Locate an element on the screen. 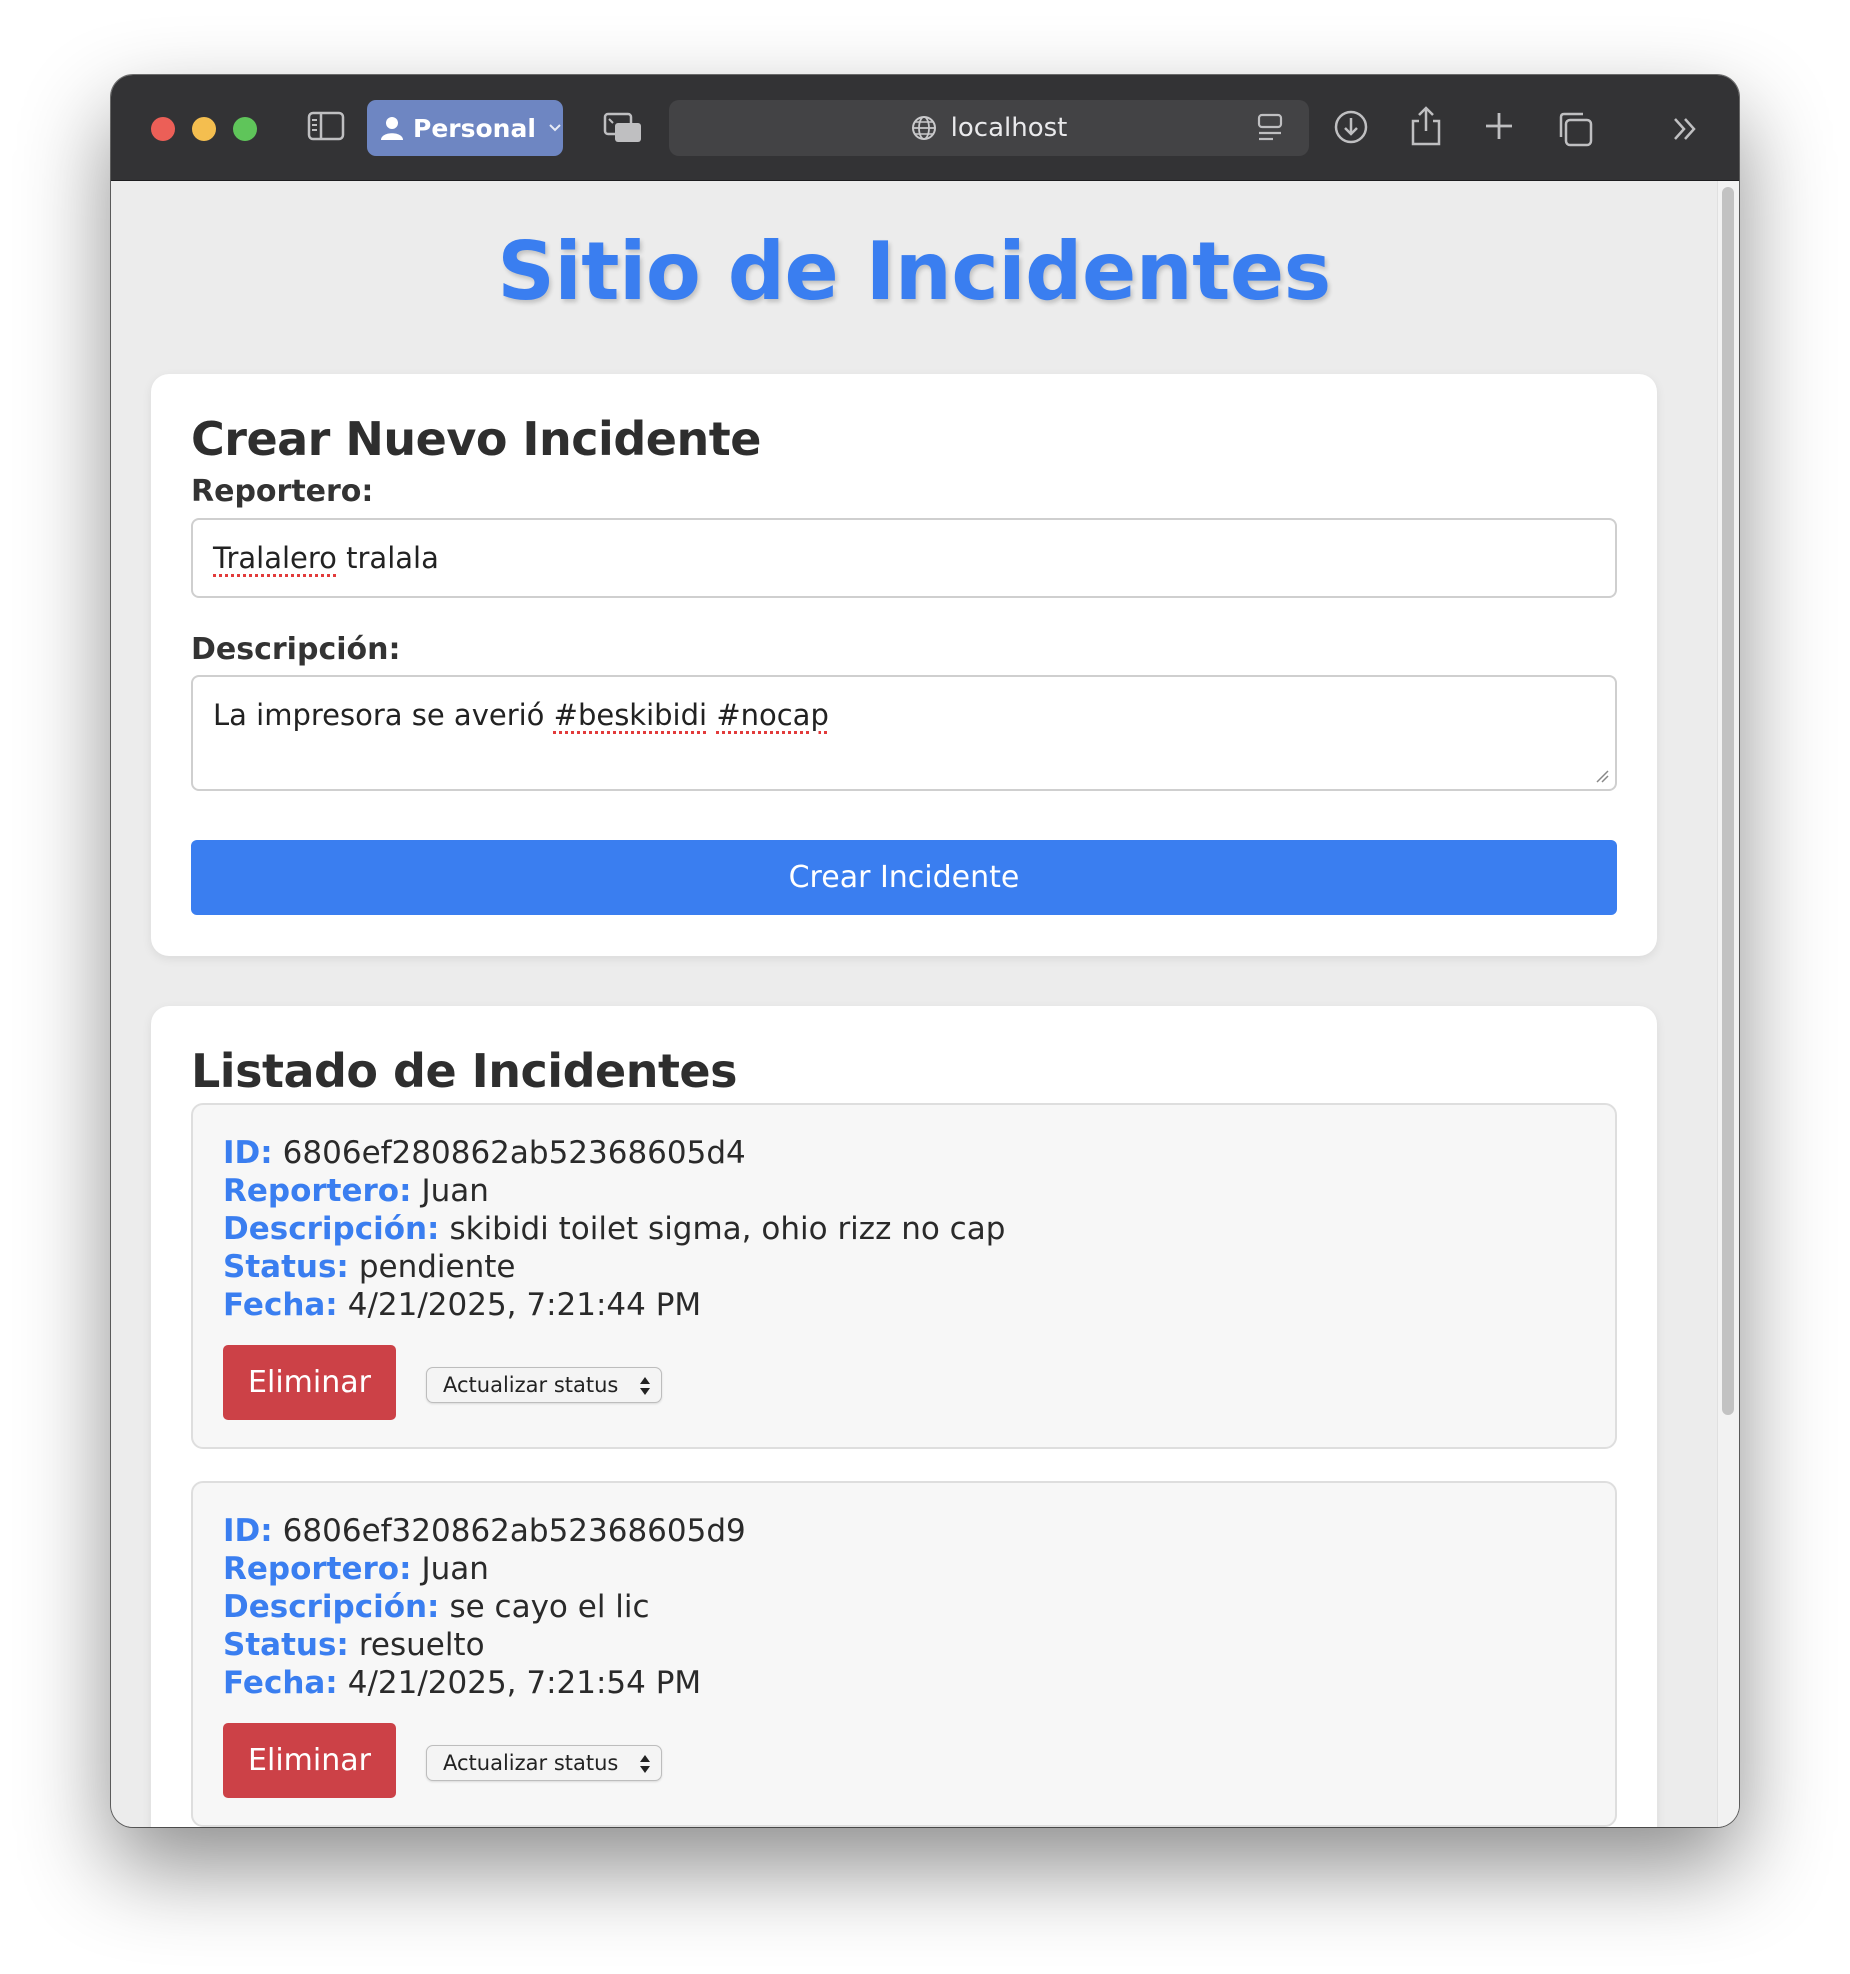  chevron-down-icon is located at coordinates (555, 128).